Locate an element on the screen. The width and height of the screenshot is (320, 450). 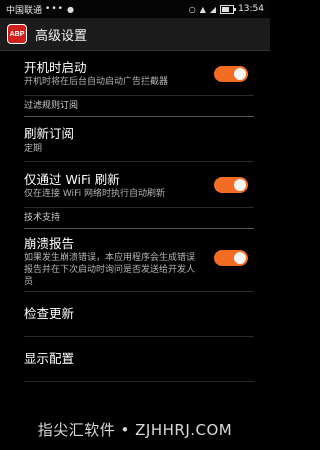
wifi-only-toggle is located at coordinates (231, 185).